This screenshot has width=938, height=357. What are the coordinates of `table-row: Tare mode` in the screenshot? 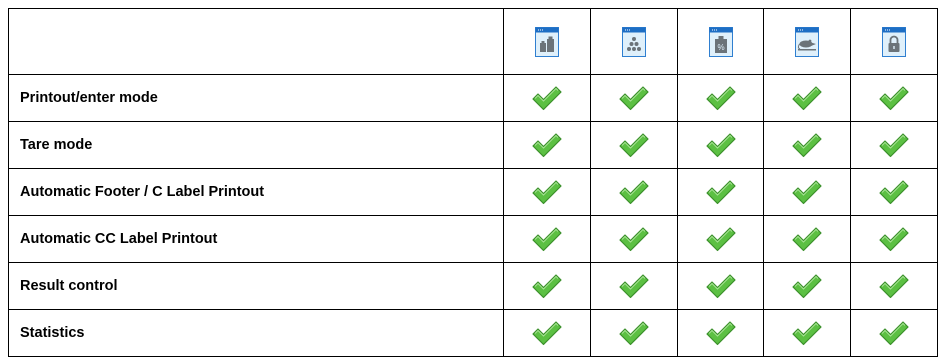 It's located at (472, 145).